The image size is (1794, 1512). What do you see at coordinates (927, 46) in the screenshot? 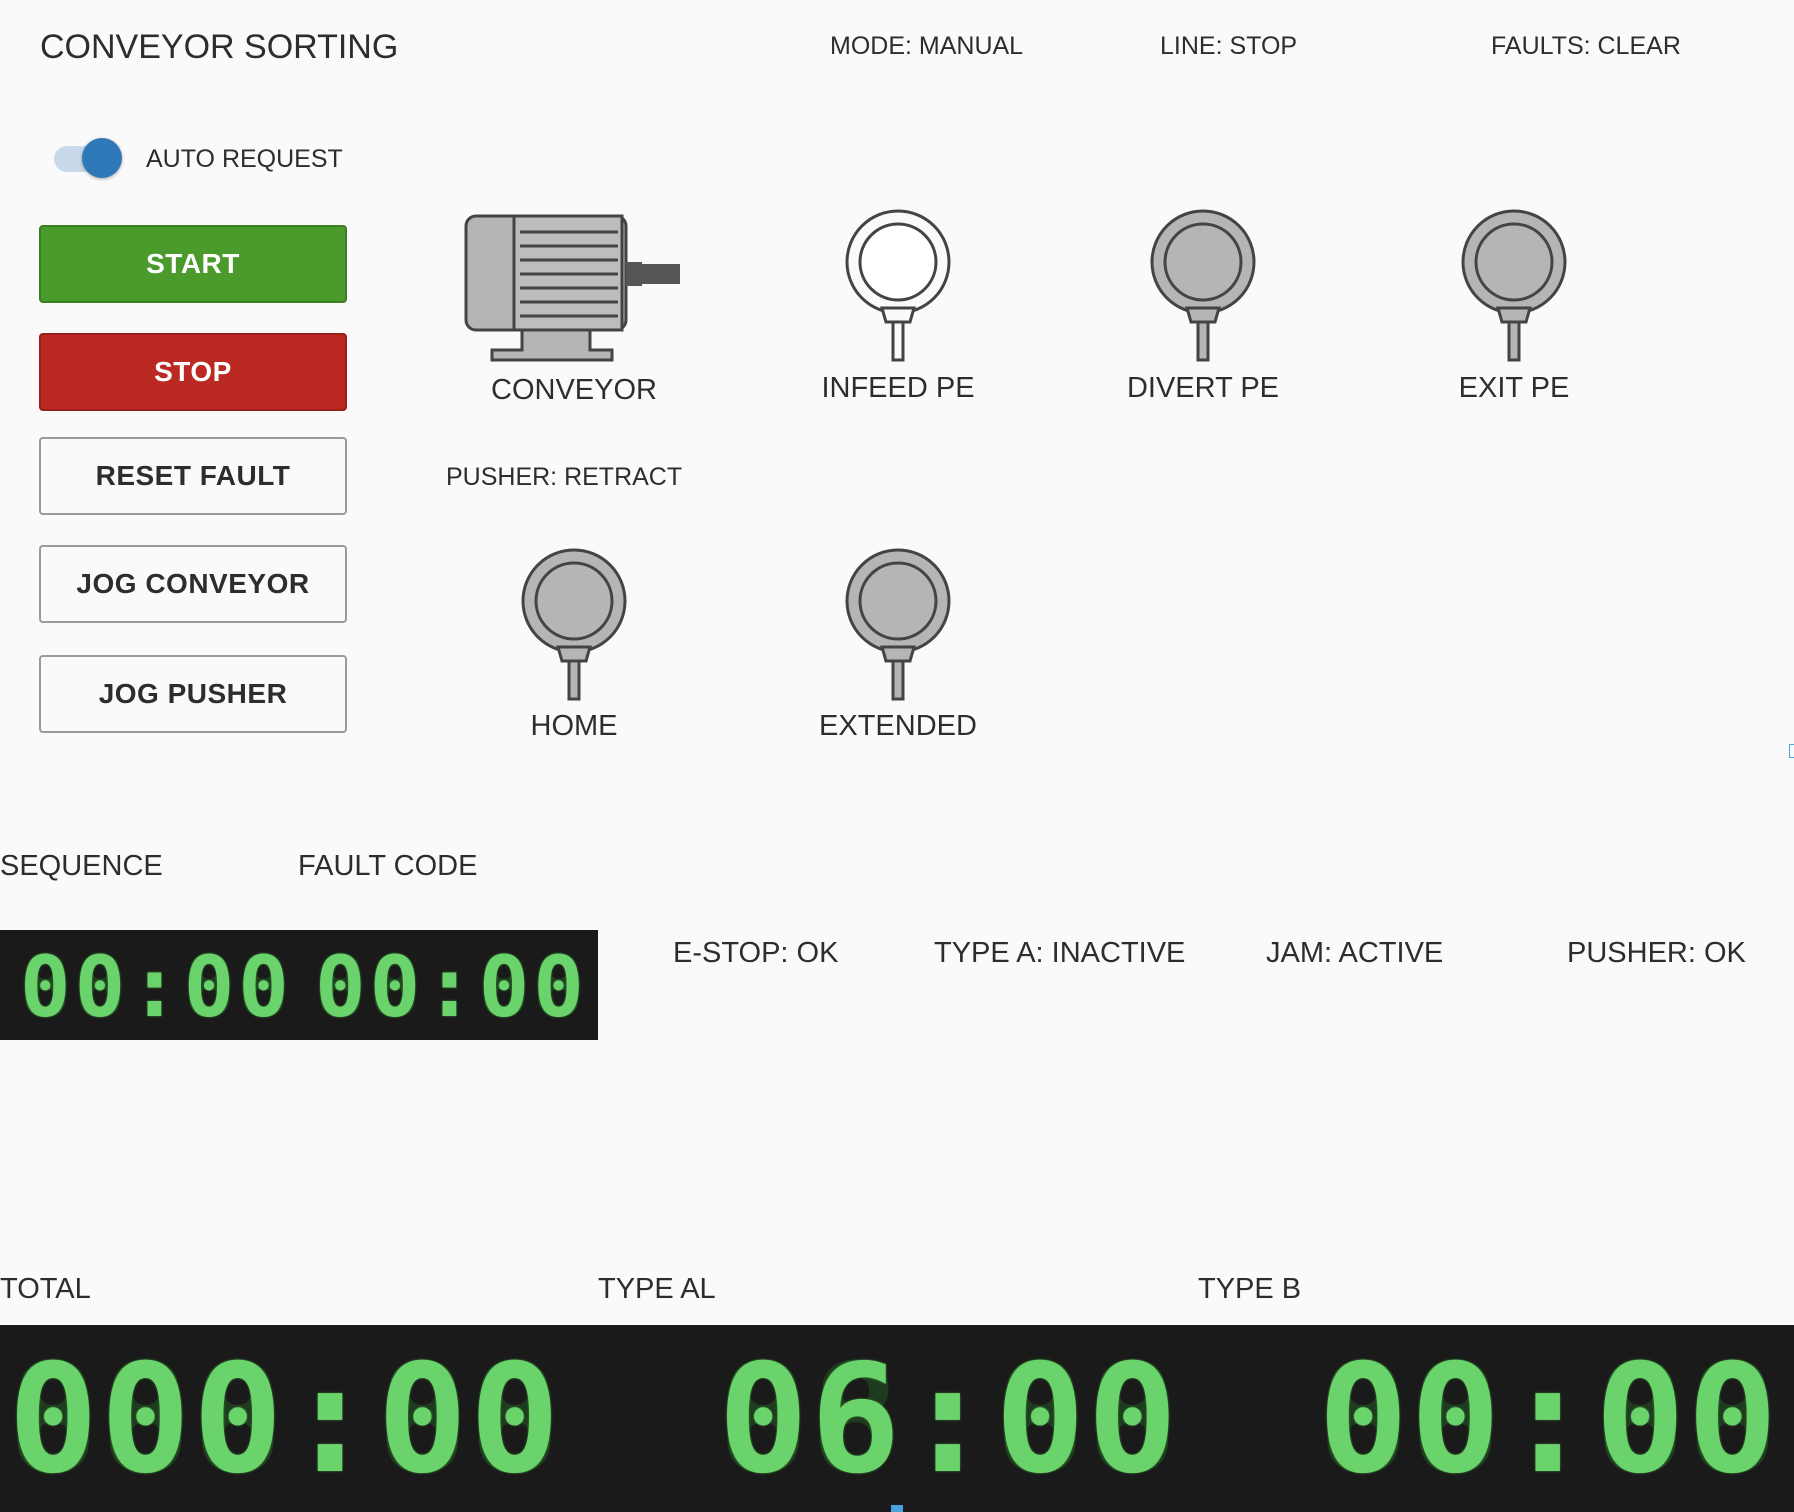
I see `mode-status: MODE: MANUAL` at bounding box center [927, 46].